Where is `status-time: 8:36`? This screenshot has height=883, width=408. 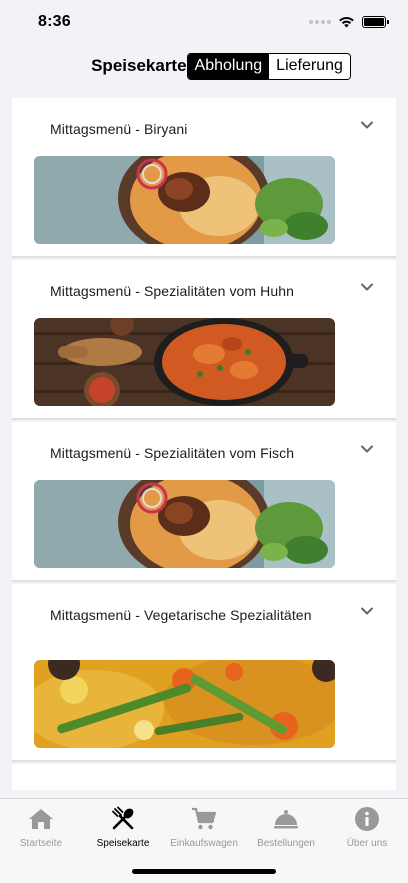
status-time: 8:36 is located at coordinates (54, 21).